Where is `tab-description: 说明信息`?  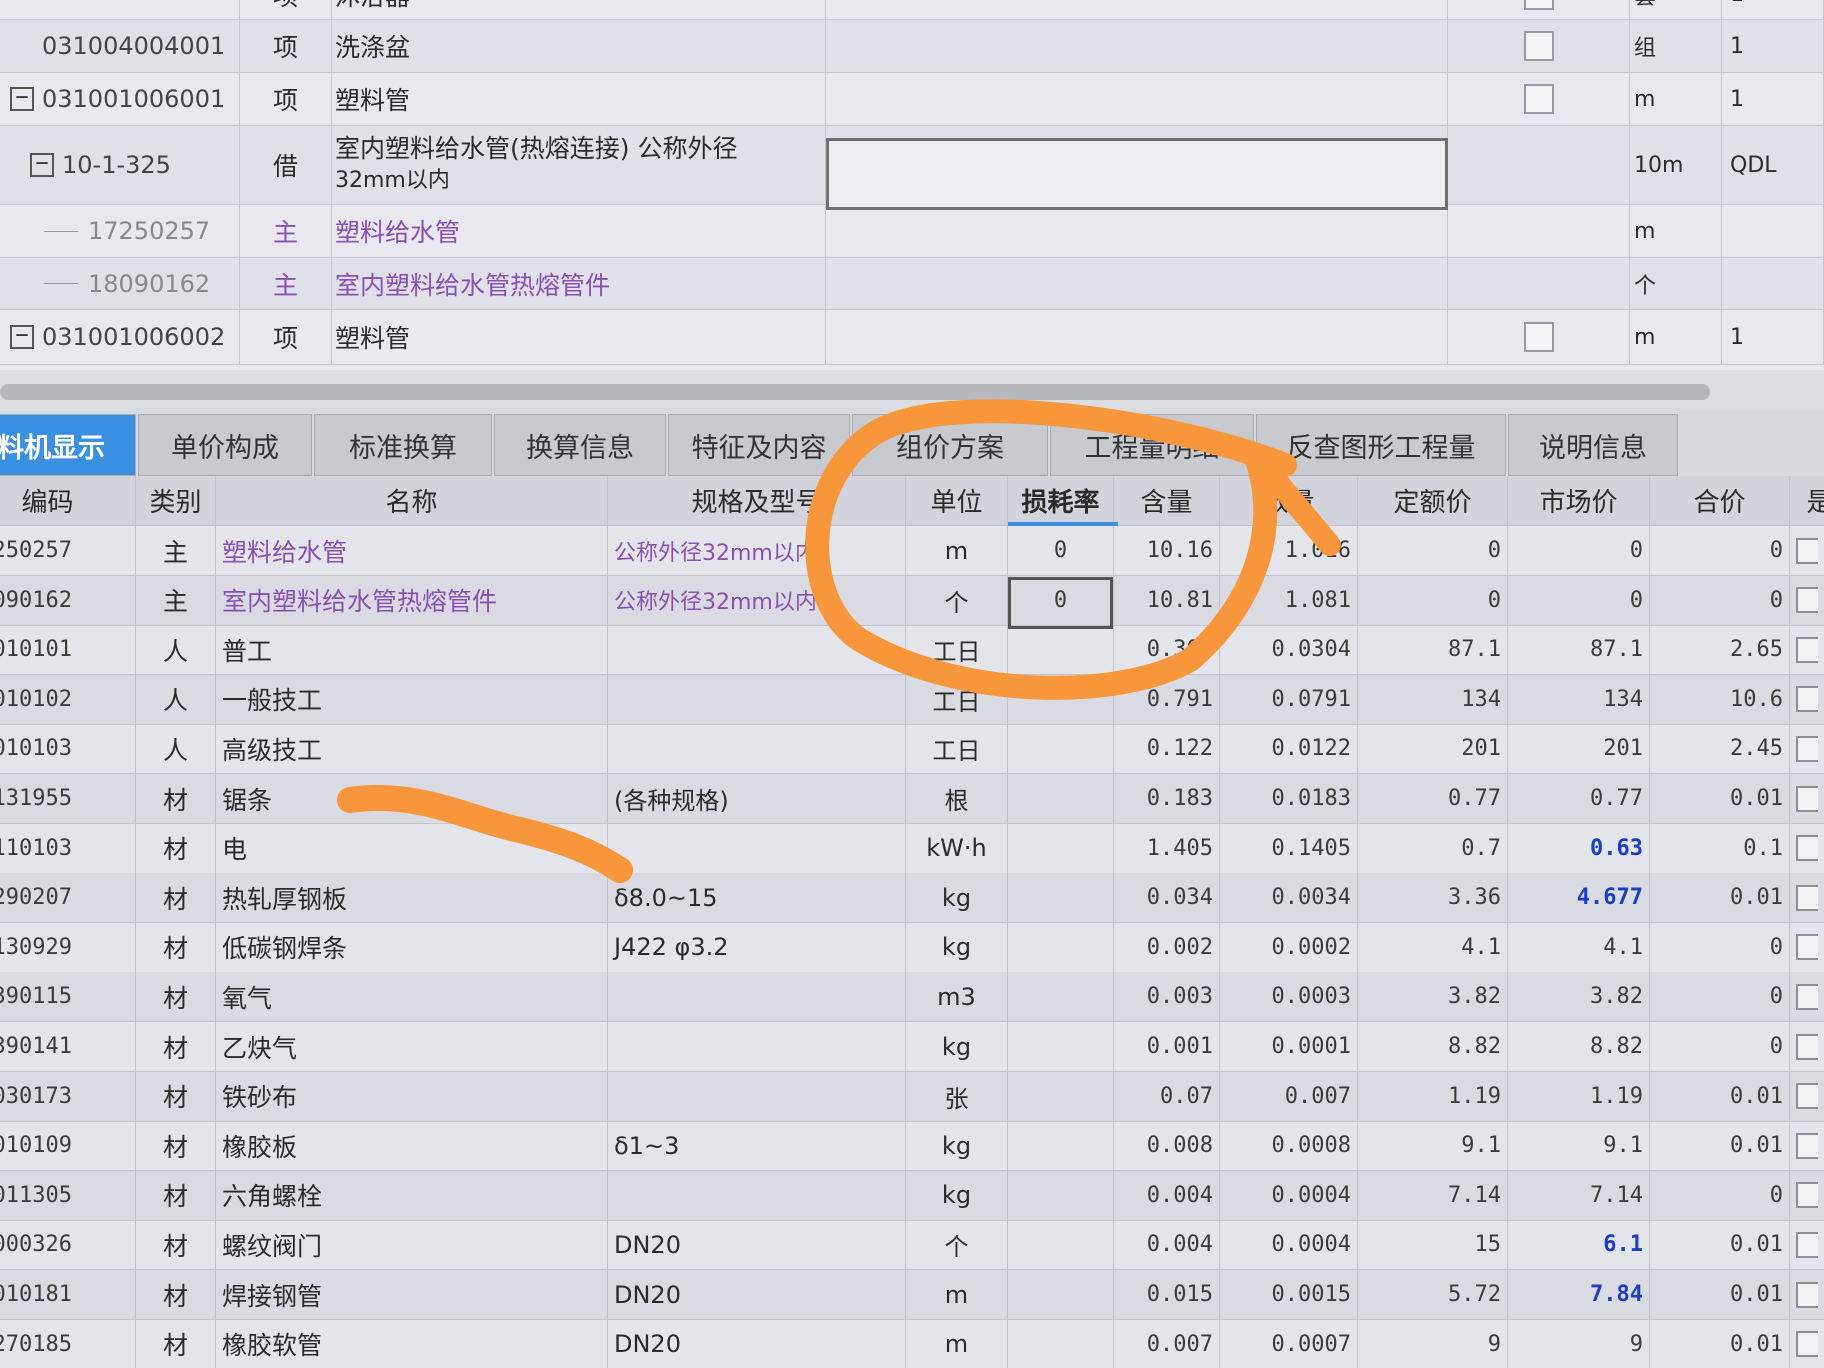 tab-description: 说明信息 is located at coordinates (1593, 445).